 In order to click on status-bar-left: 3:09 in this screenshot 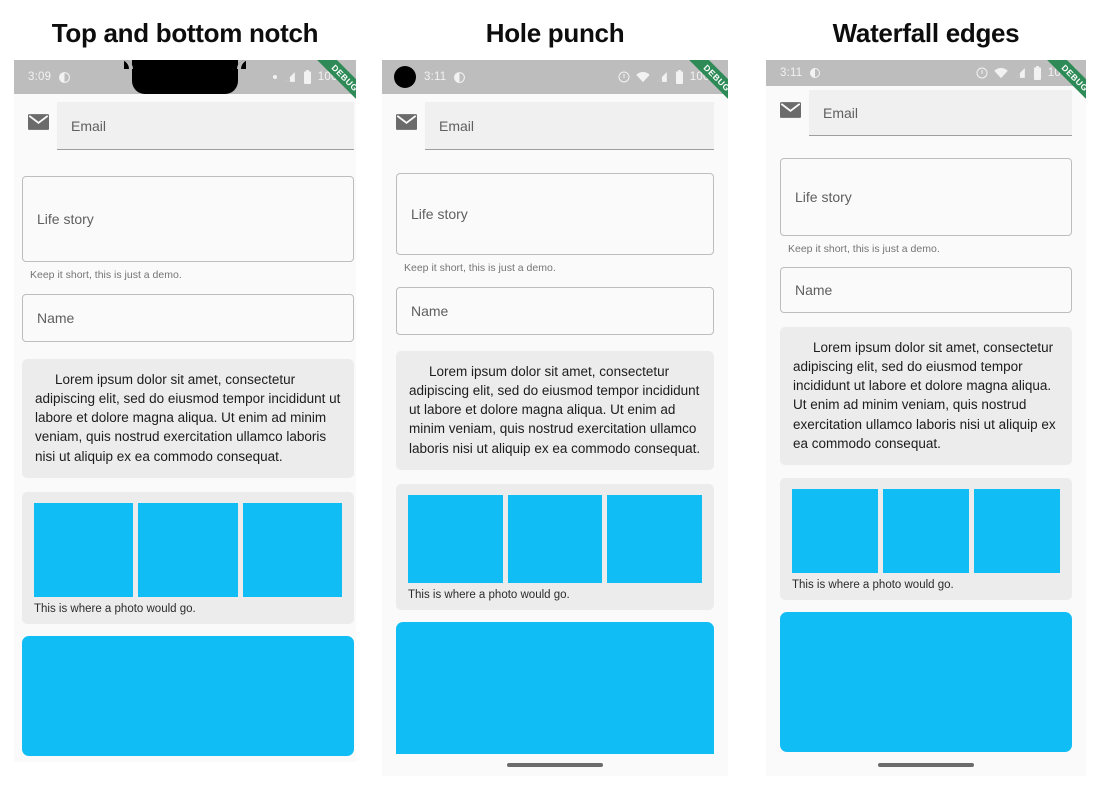, I will do `click(42, 77)`.